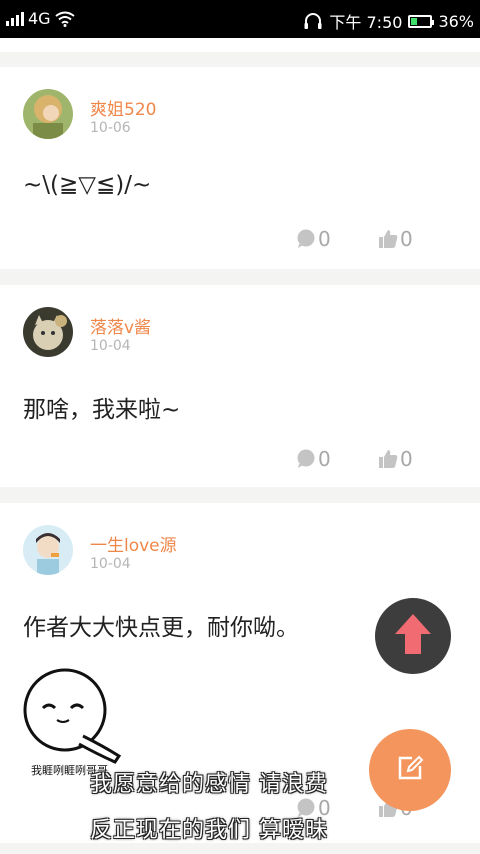 Image resolution: width=480 pixels, height=854 pixels. What do you see at coordinates (82, 719) in the screenshot?
I see `sticker-image: 我睚咧睚咧哥哥` at bounding box center [82, 719].